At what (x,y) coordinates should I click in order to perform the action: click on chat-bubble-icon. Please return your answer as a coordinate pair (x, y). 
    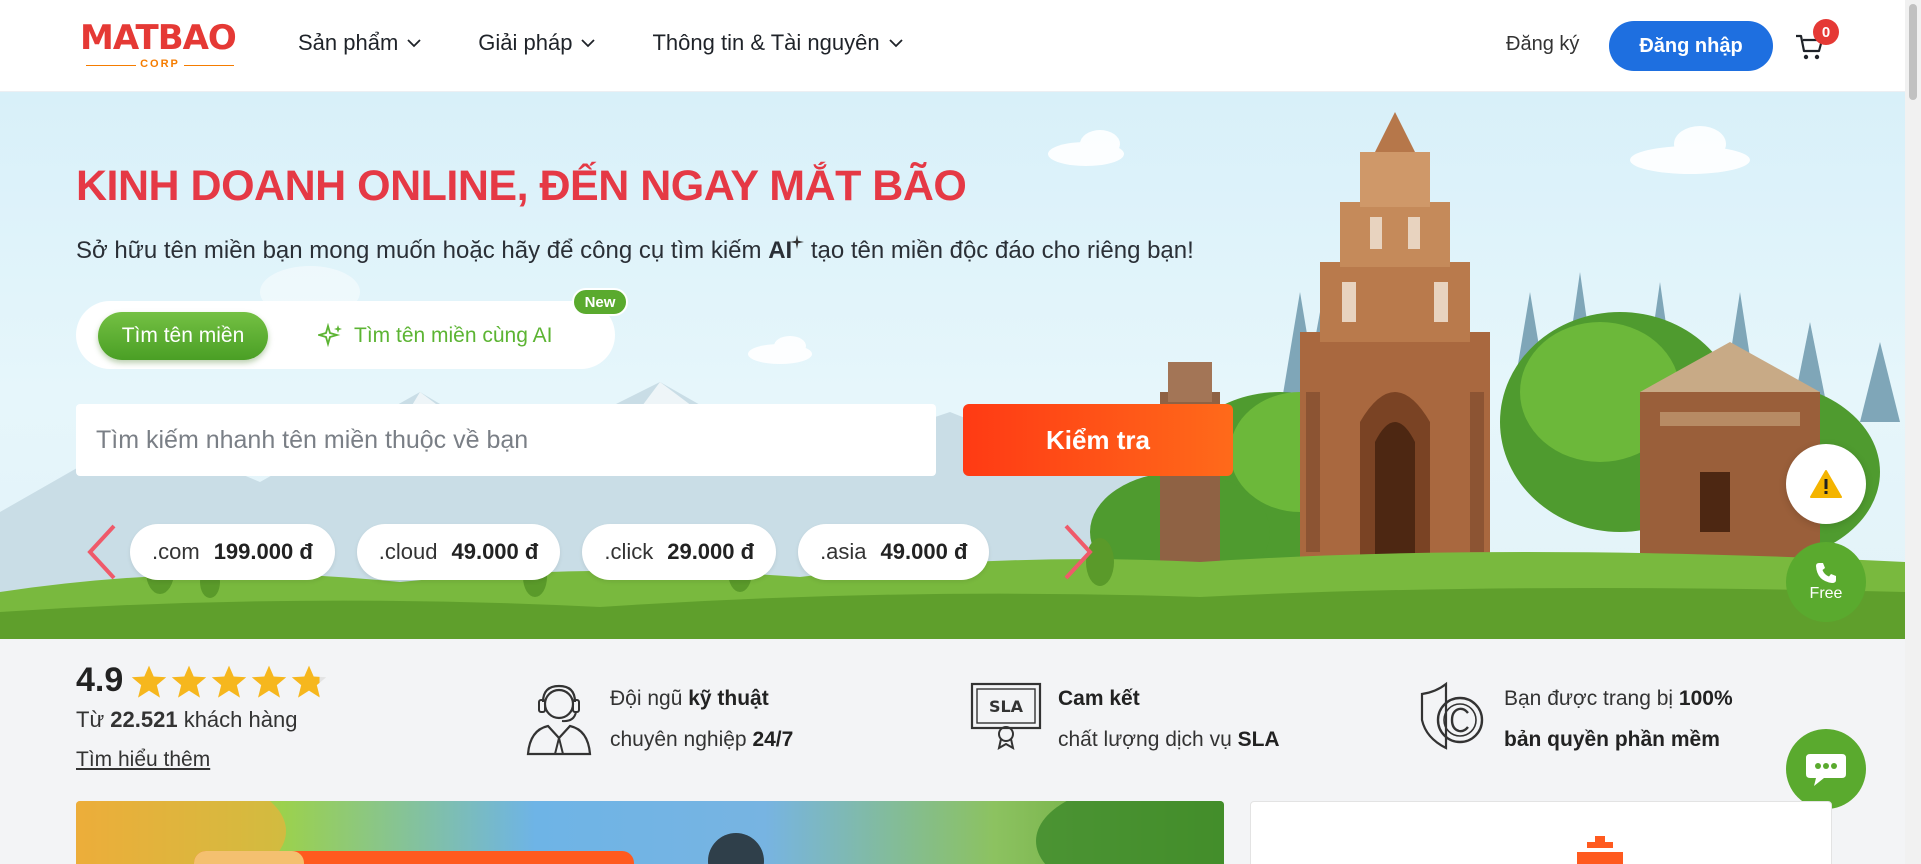
    Looking at the image, I should click on (1826, 770).